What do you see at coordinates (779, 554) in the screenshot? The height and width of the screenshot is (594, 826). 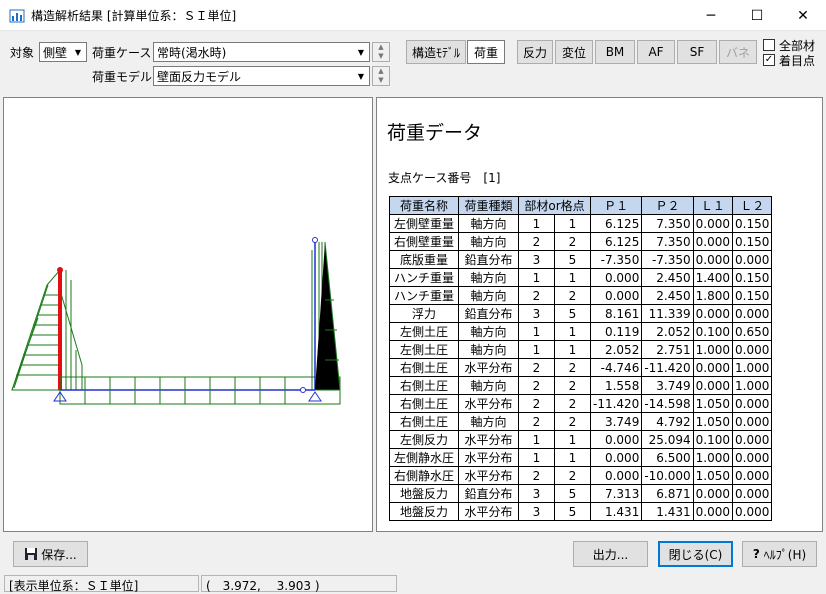 I see `help-button: ? ﾍﾙﾌﾟ(H)` at bounding box center [779, 554].